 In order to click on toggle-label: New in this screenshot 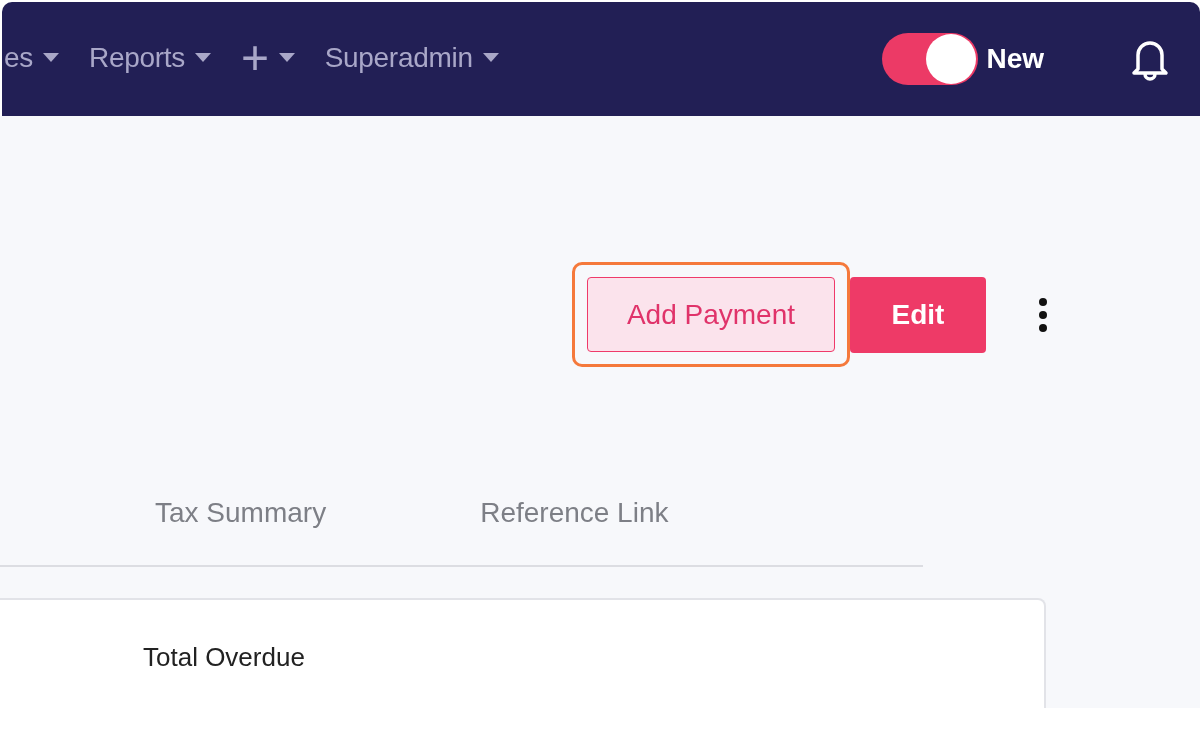, I will do `click(1015, 59)`.